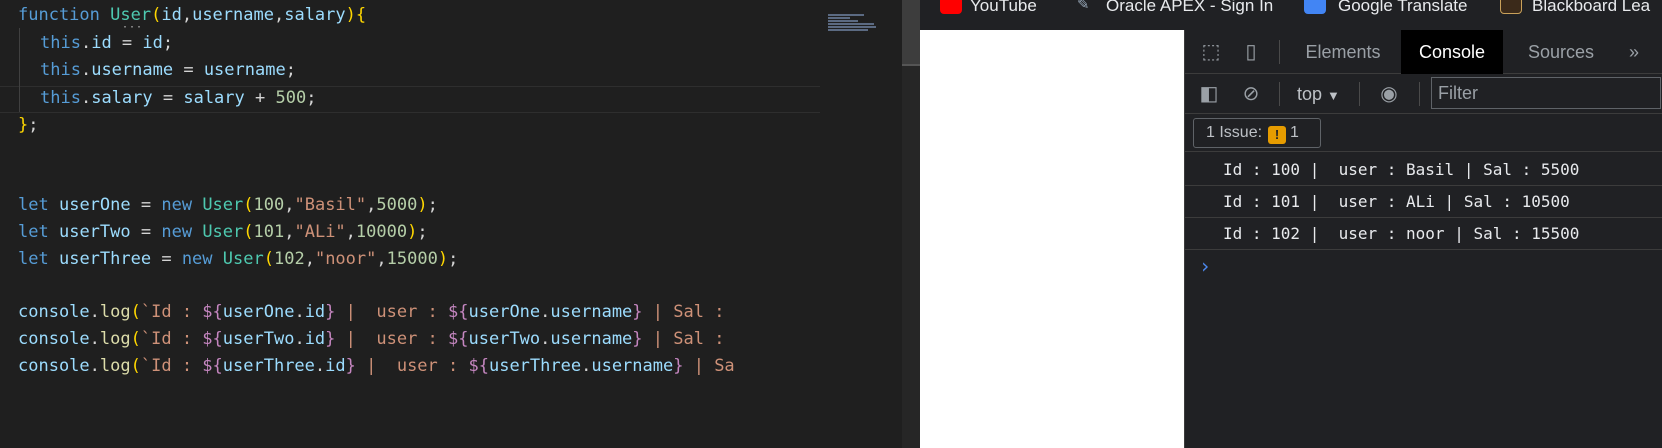  I want to click on issue-warning-icon: !, so click(1277, 135).